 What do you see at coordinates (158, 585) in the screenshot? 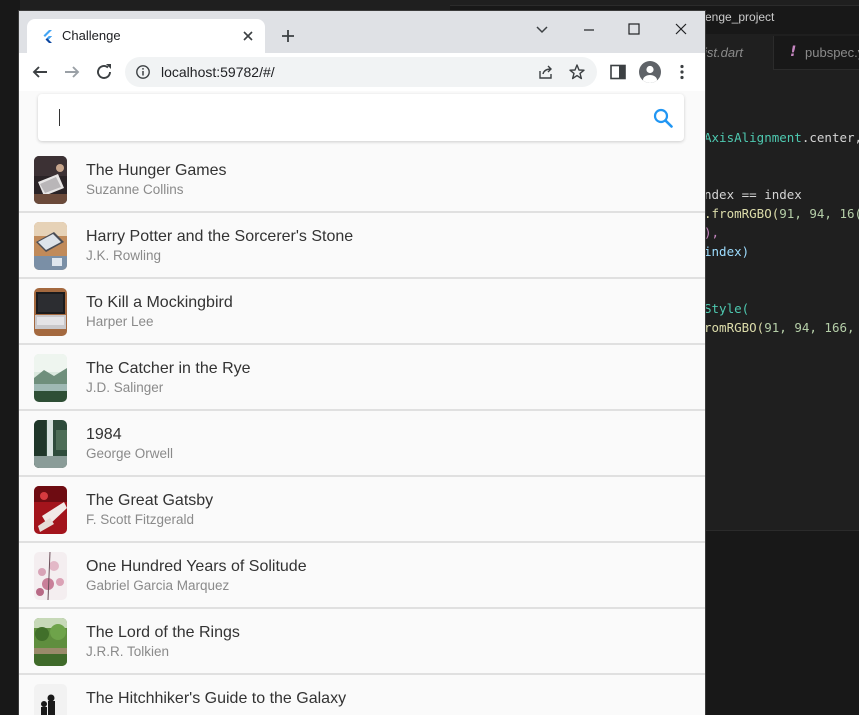
I see `book-author: Gabriel Garcia Marquez` at bounding box center [158, 585].